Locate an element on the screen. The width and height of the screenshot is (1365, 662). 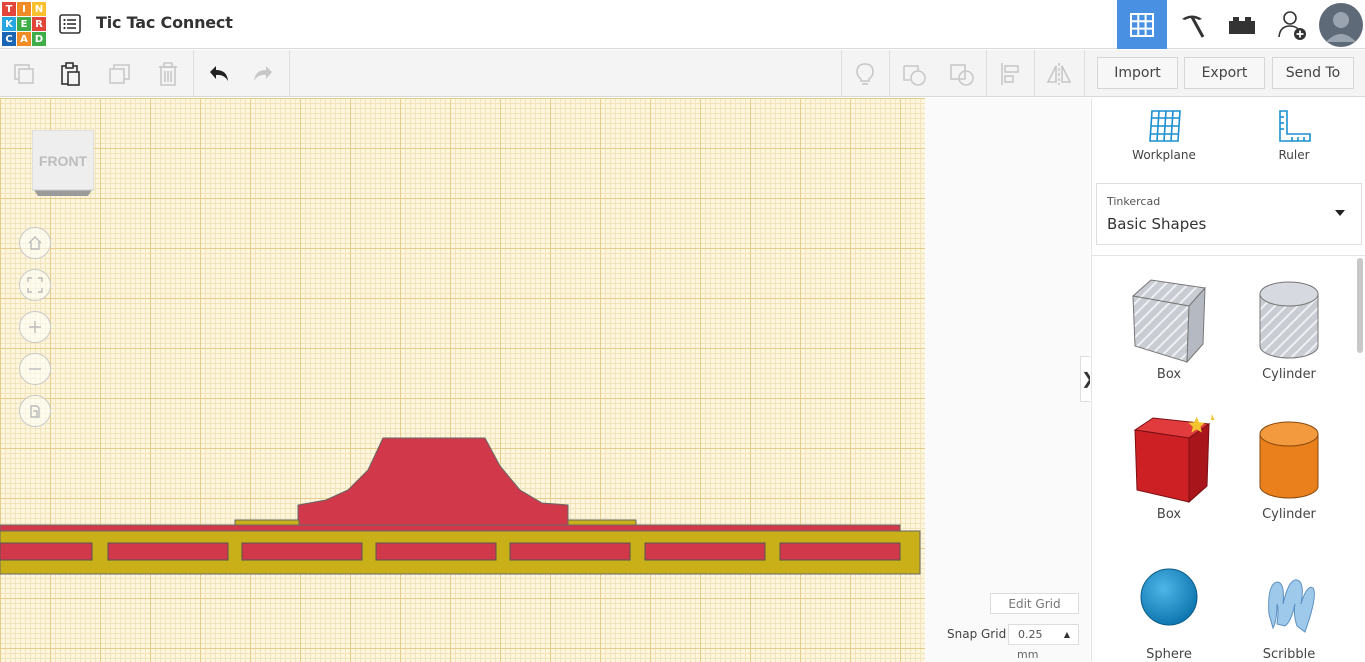
paste-button is located at coordinates (70, 74).